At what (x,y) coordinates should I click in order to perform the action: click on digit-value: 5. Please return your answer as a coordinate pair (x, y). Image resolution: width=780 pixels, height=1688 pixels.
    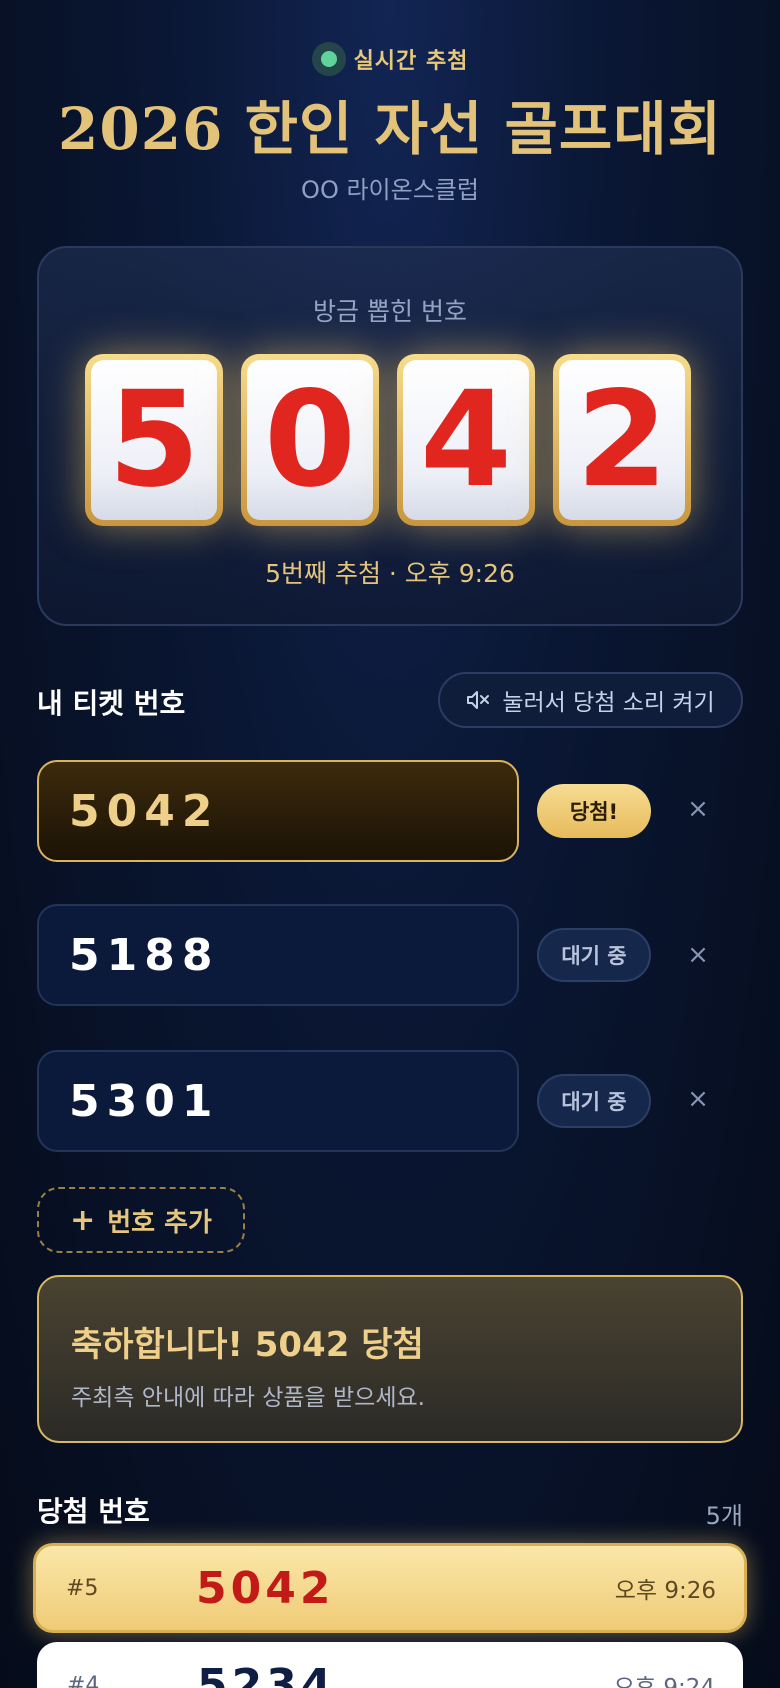
    Looking at the image, I should click on (154, 440).